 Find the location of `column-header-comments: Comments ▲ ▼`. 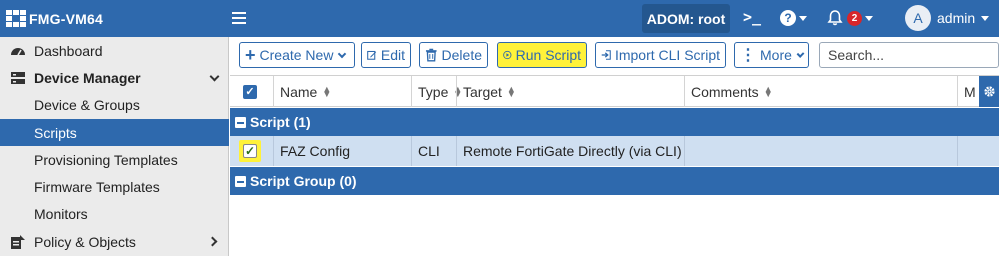

column-header-comments: Comments ▲ ▼ is located at coordinates (820, 91).